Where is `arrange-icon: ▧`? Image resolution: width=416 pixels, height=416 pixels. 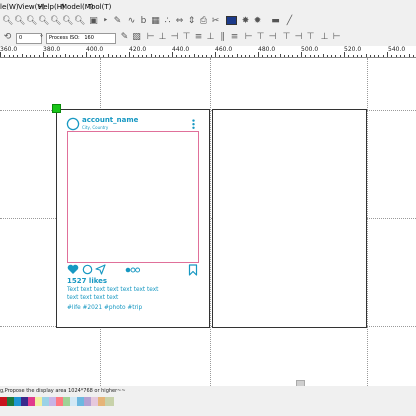
arrange-icon: ▧ is located at coordinates (136, 37).